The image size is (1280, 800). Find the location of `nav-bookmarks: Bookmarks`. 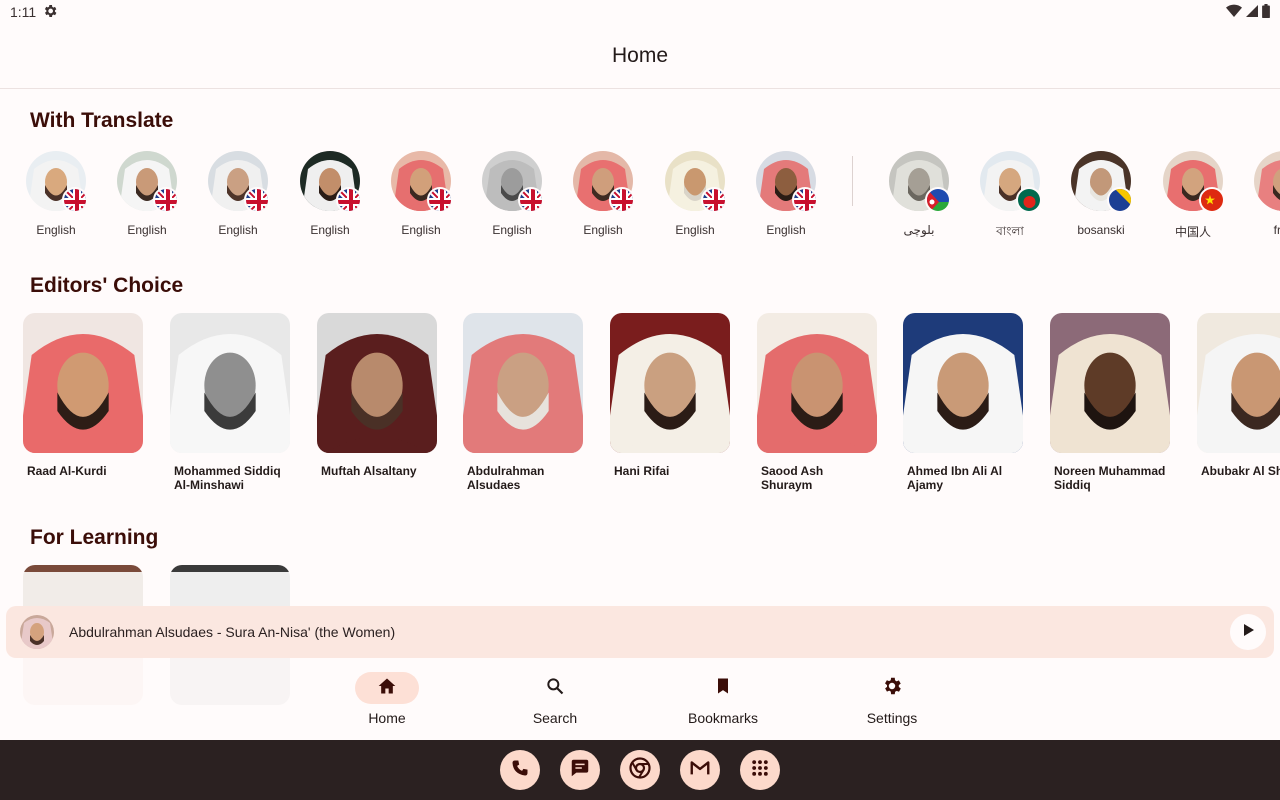

nav-bookmarks: Bookmarks is located at coordinates (723, 699).